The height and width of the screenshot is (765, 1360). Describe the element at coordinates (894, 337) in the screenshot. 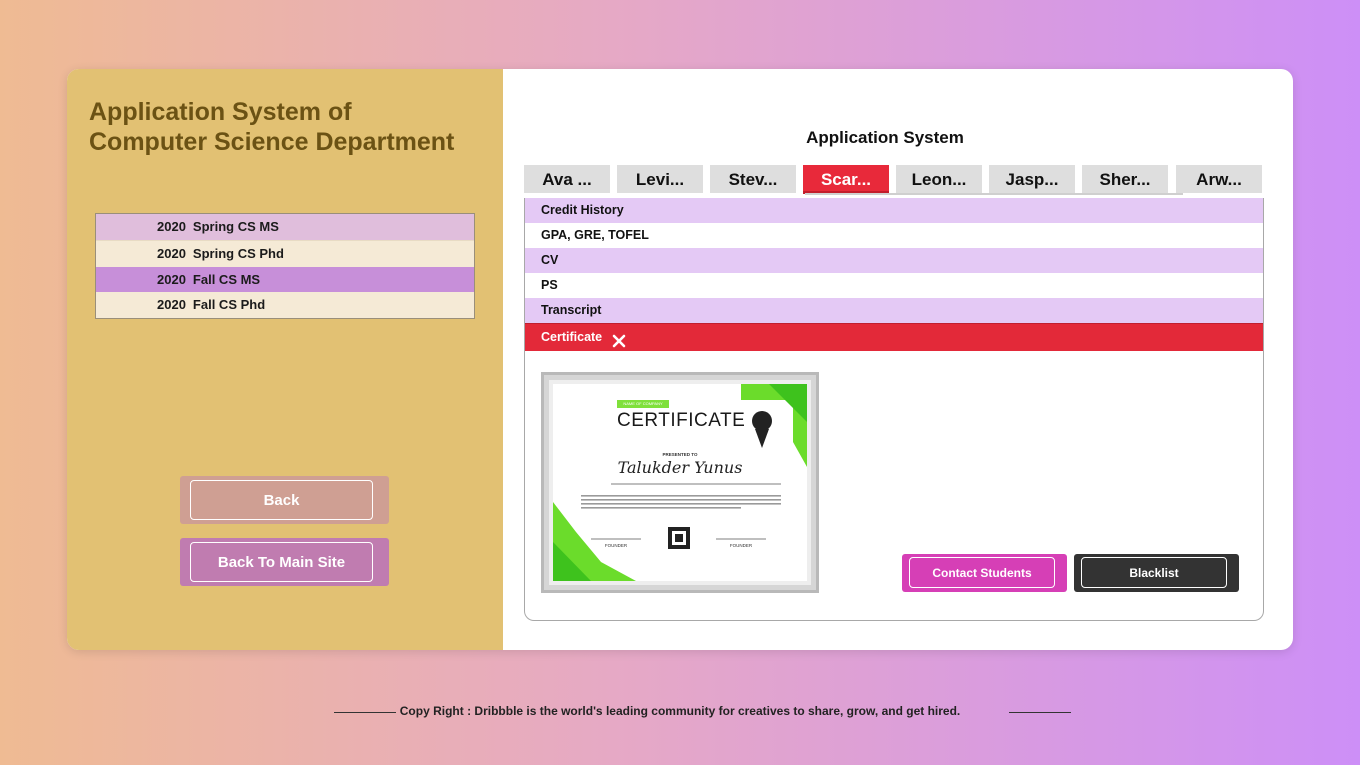

I see `doc-row-certificate: Certificate` at that location.